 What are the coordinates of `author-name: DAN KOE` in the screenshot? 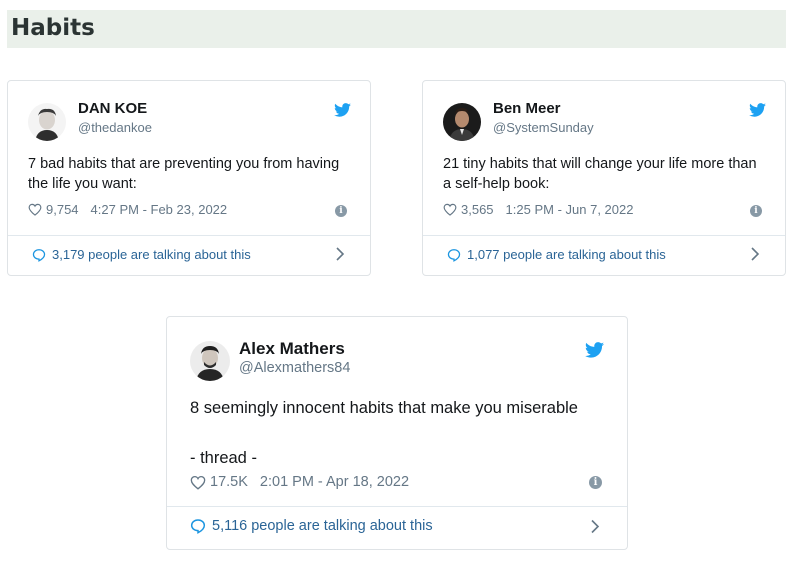 It's located at (112, 108).